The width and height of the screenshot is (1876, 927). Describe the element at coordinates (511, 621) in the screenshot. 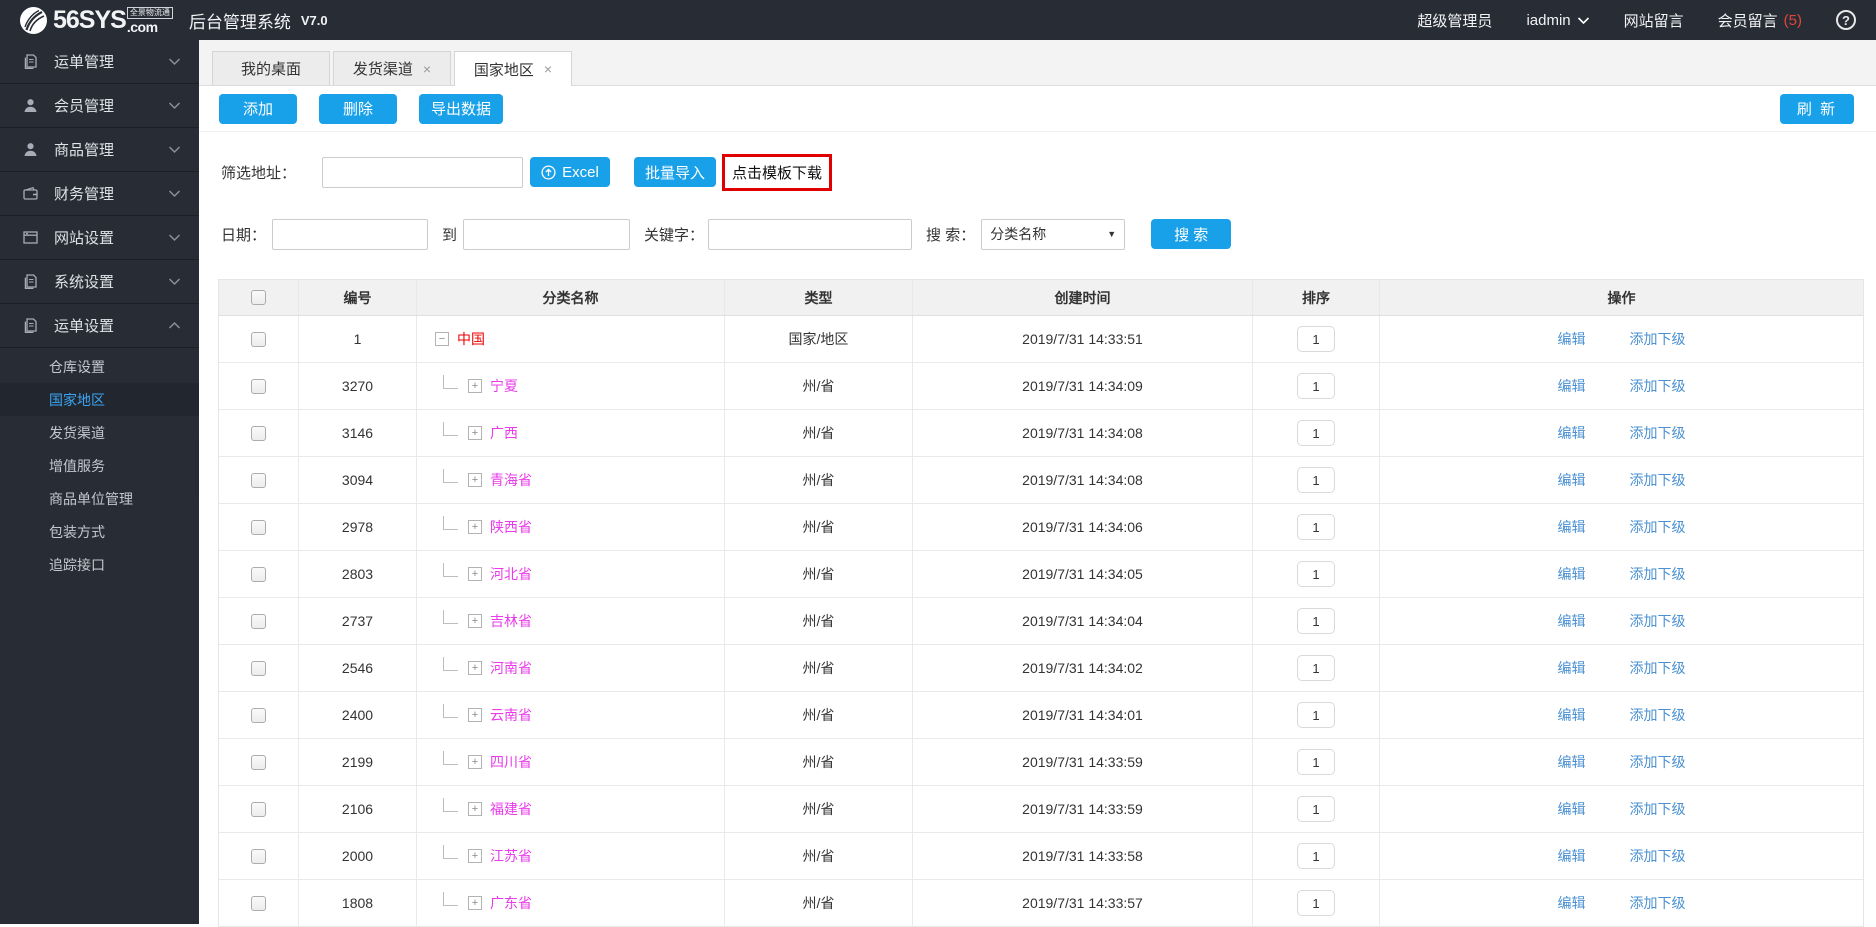

I see `region-link: 吉林省` at that location.